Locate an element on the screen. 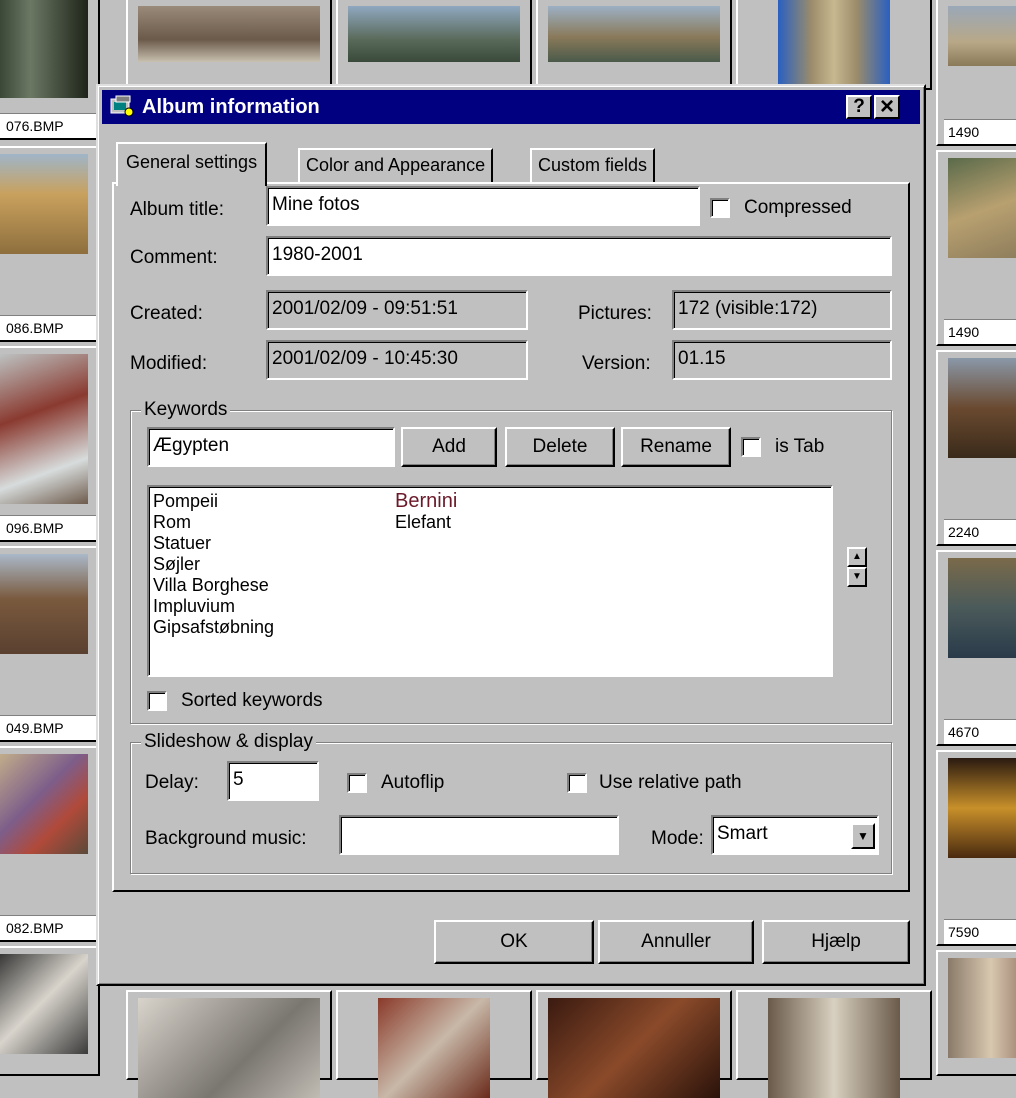 The height and width of the screenshot is (1098, 1016). keyword-item: Rom is located at coordinates (172, 522).